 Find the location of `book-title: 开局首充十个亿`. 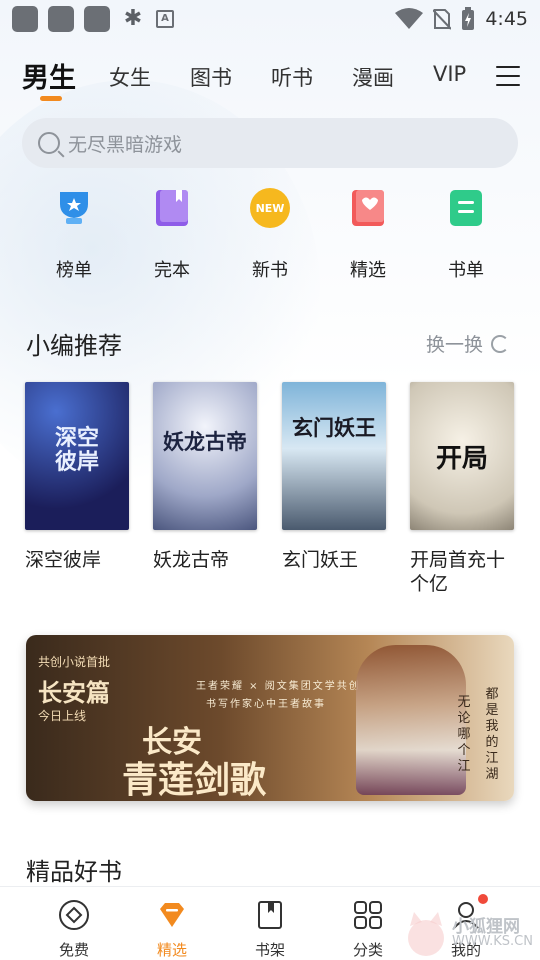

book-title: 开局首充十个亿 is located at coordinates (458, 572).